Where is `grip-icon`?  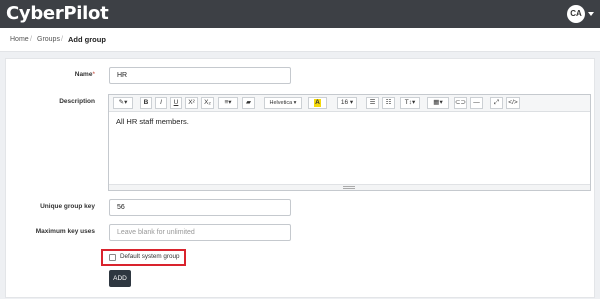 grip-icon is located at coordinates (349, 187).